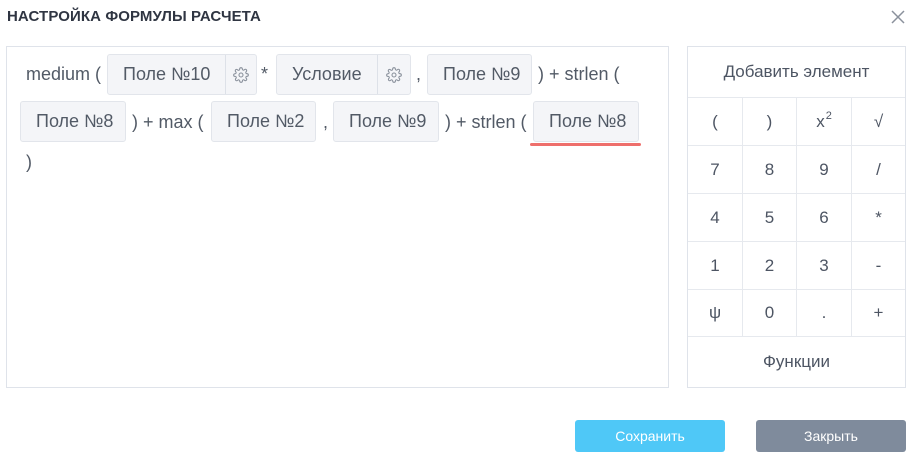 Image resolution: width=910 pixels, height=456 pixels. What do you see at coordinates (828, 115) in the screenshot?
I see `key-power-exponent: 2` at bounding box center [828, 115].